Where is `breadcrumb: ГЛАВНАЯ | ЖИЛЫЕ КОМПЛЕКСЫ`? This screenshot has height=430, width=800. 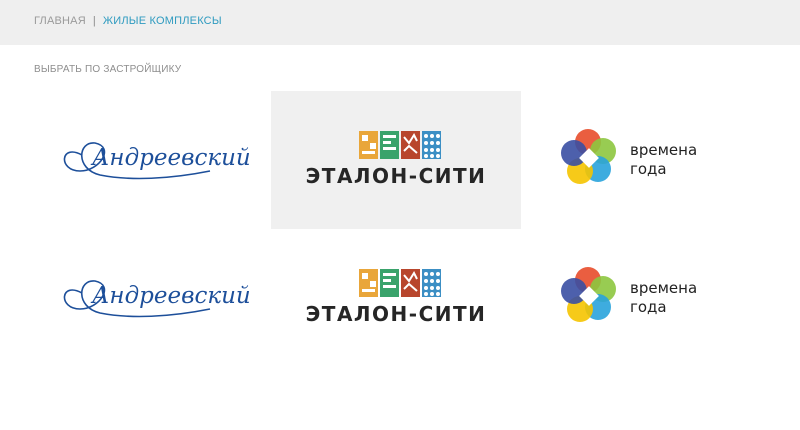 breadcrumb: ГЛАВНАЯ | ЖИЛЫЕ КОМПЛЕКСЫ is located at coordinates (128, 21).